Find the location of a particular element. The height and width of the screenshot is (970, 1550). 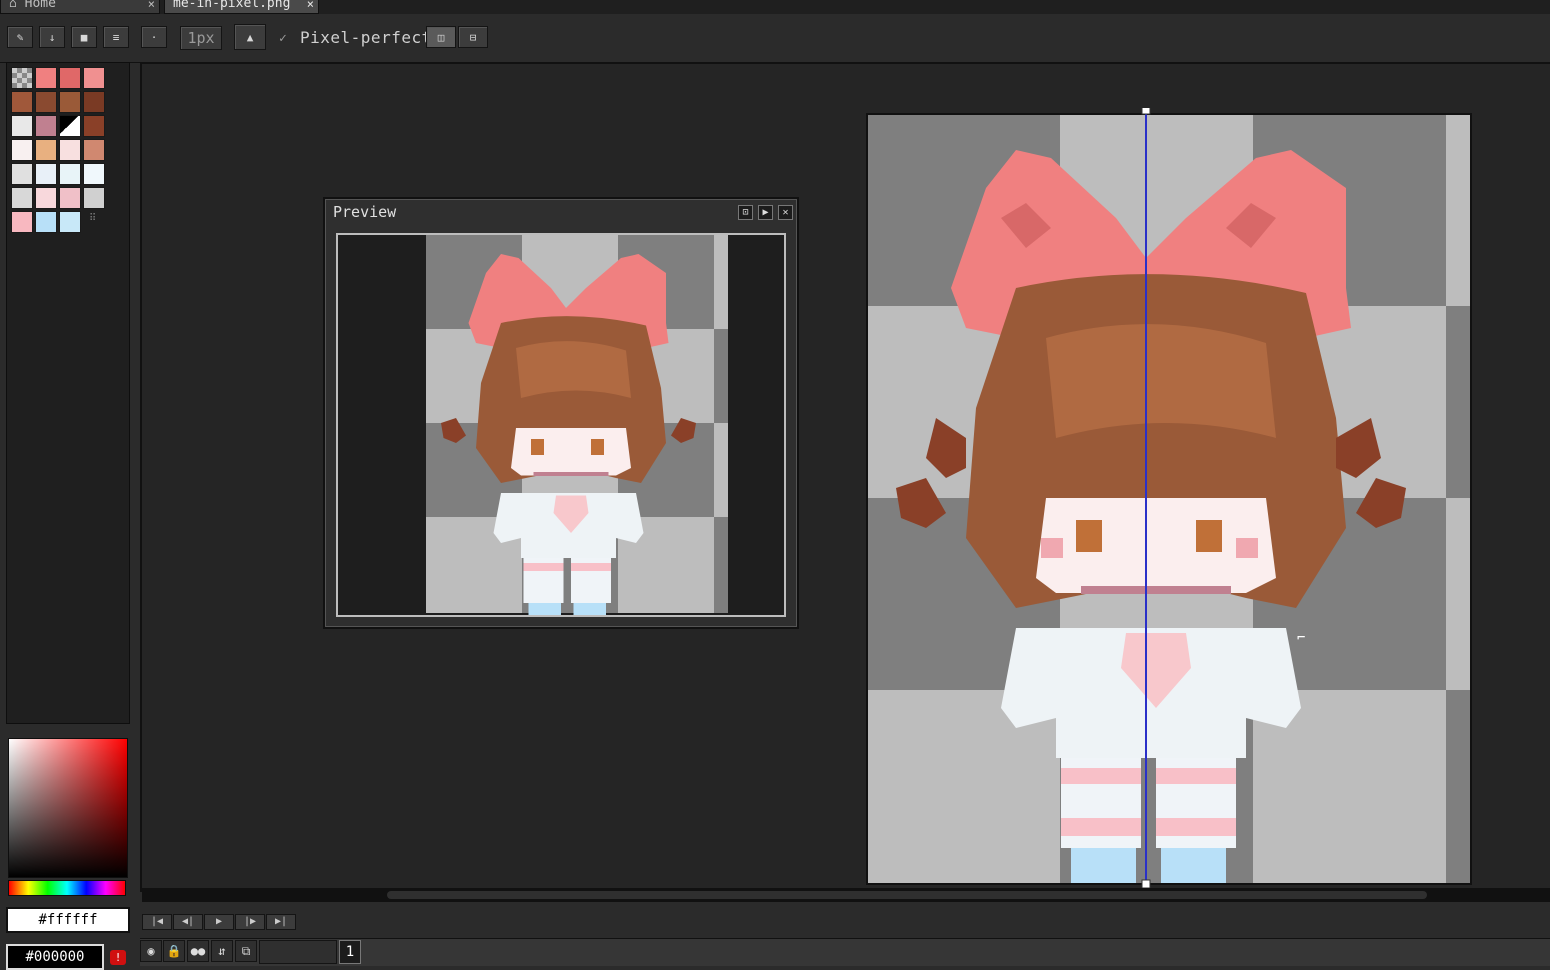

preview-window: Preview ⊡ ▶ ✕ is located at coordinates (561, 413).